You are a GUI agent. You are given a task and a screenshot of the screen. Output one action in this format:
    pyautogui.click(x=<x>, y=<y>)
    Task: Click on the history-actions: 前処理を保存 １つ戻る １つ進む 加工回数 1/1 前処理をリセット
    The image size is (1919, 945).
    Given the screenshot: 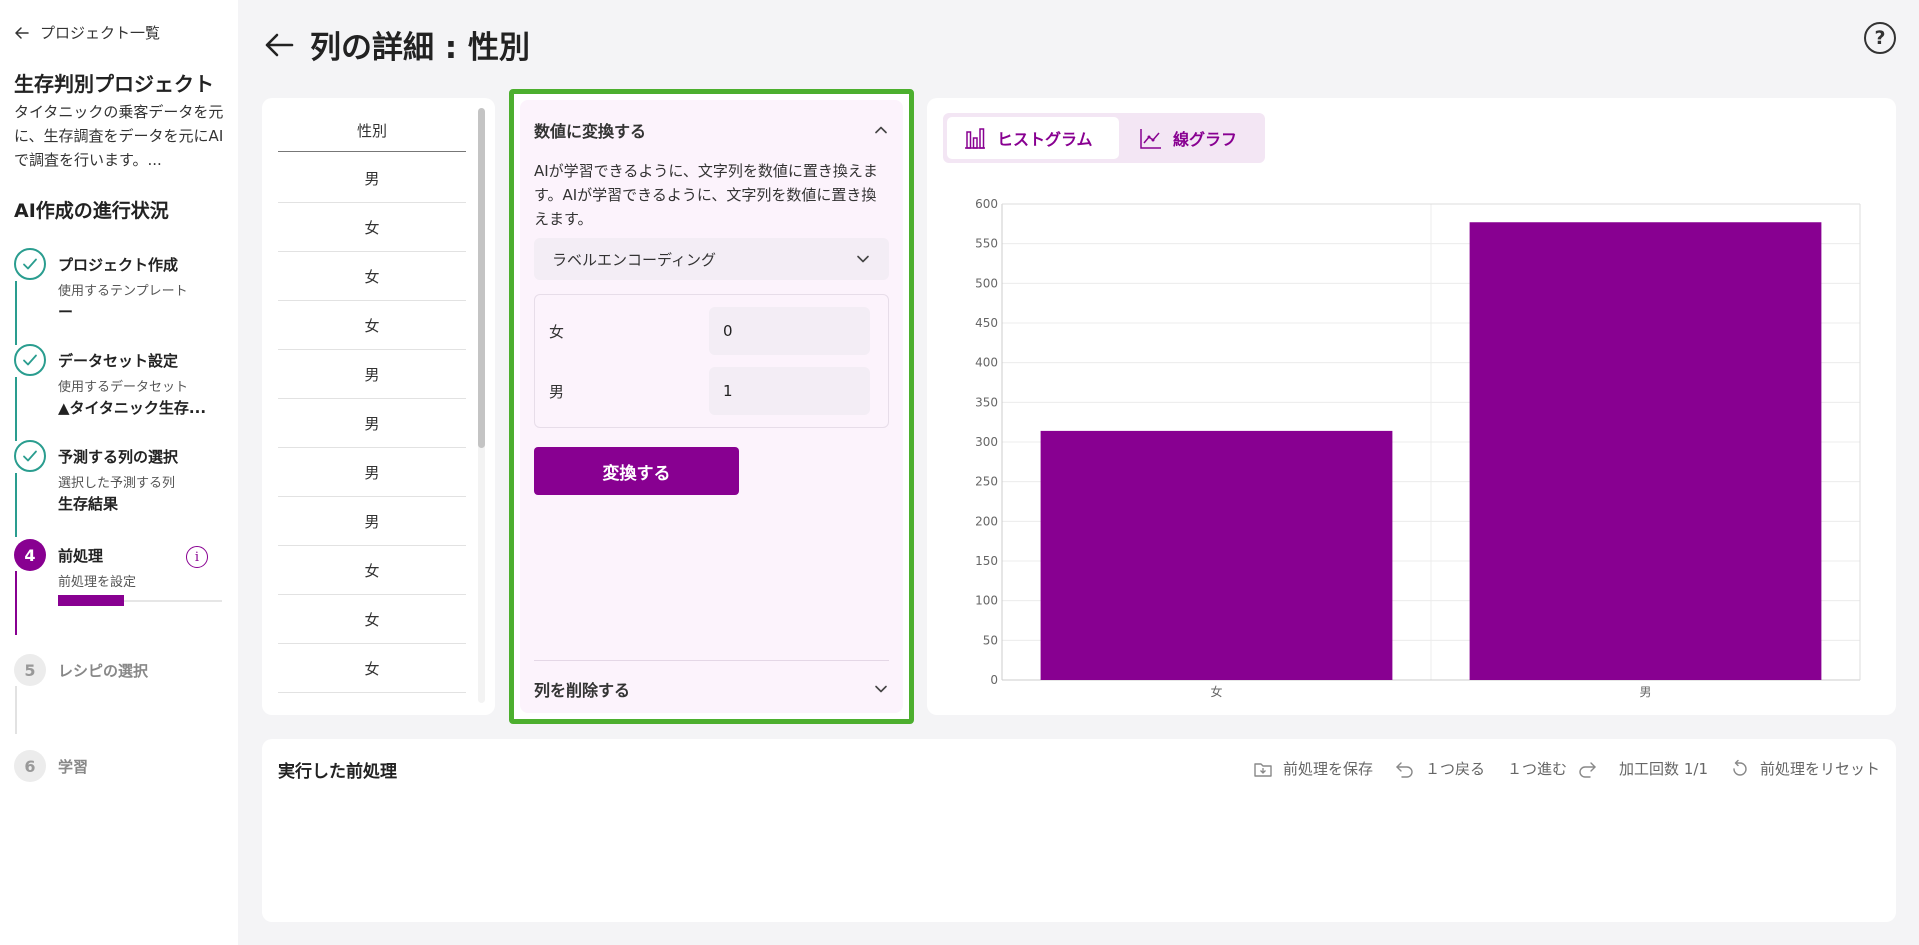 What is the action you would take?
    pyautogui.click(x=1566, y=768)
    